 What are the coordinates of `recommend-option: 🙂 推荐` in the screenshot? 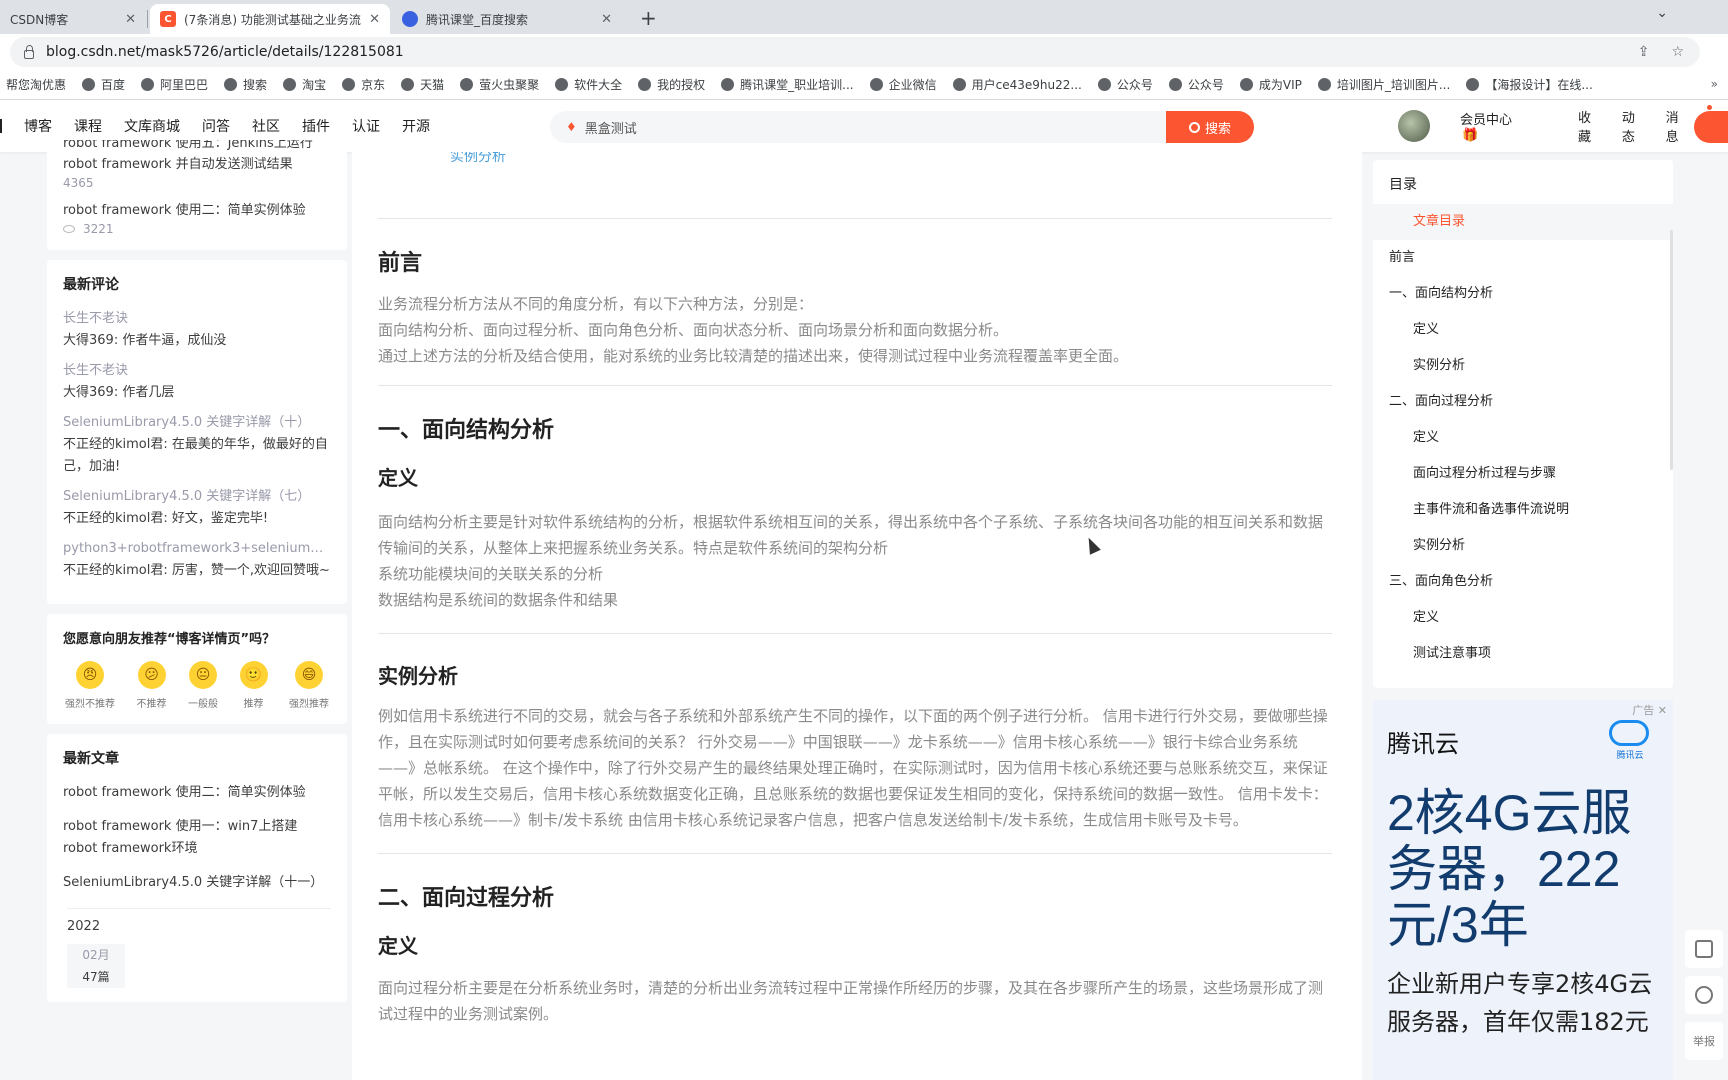 It's located at (253, 685).